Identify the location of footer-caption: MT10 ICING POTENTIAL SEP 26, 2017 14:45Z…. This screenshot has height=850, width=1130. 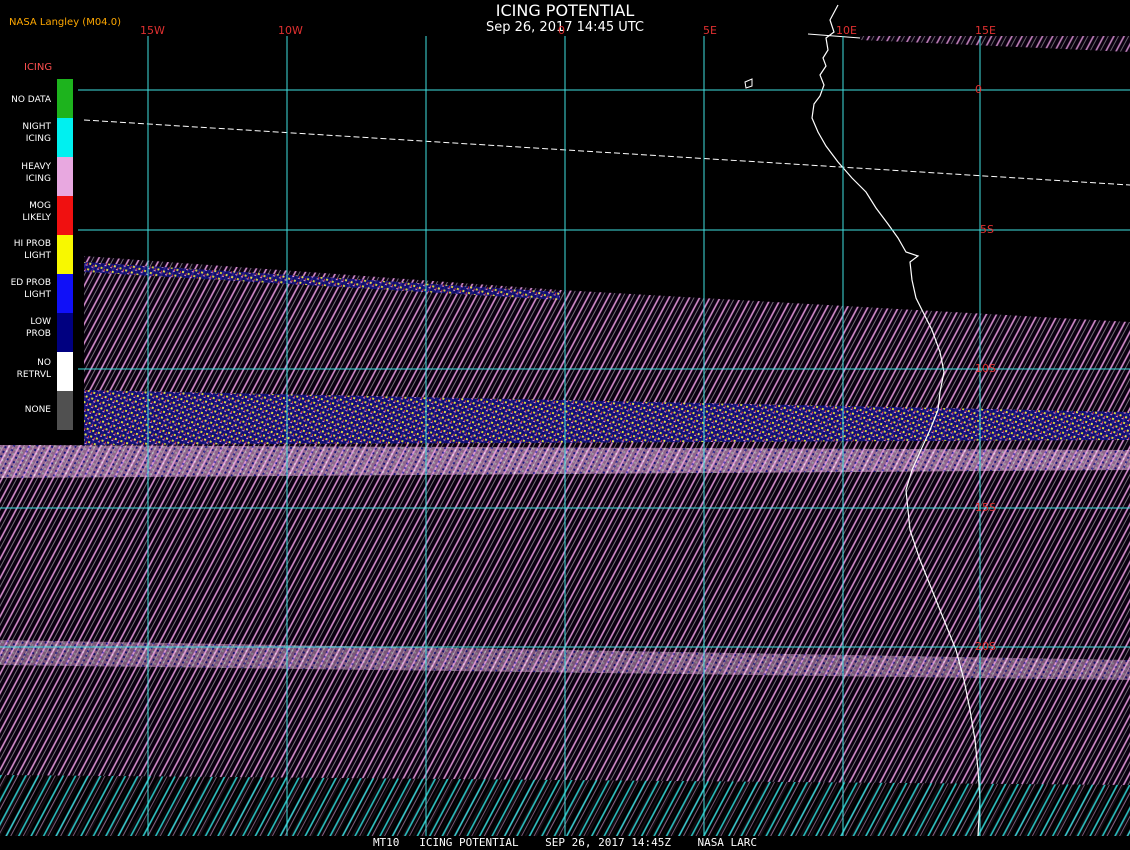
(565, 843).